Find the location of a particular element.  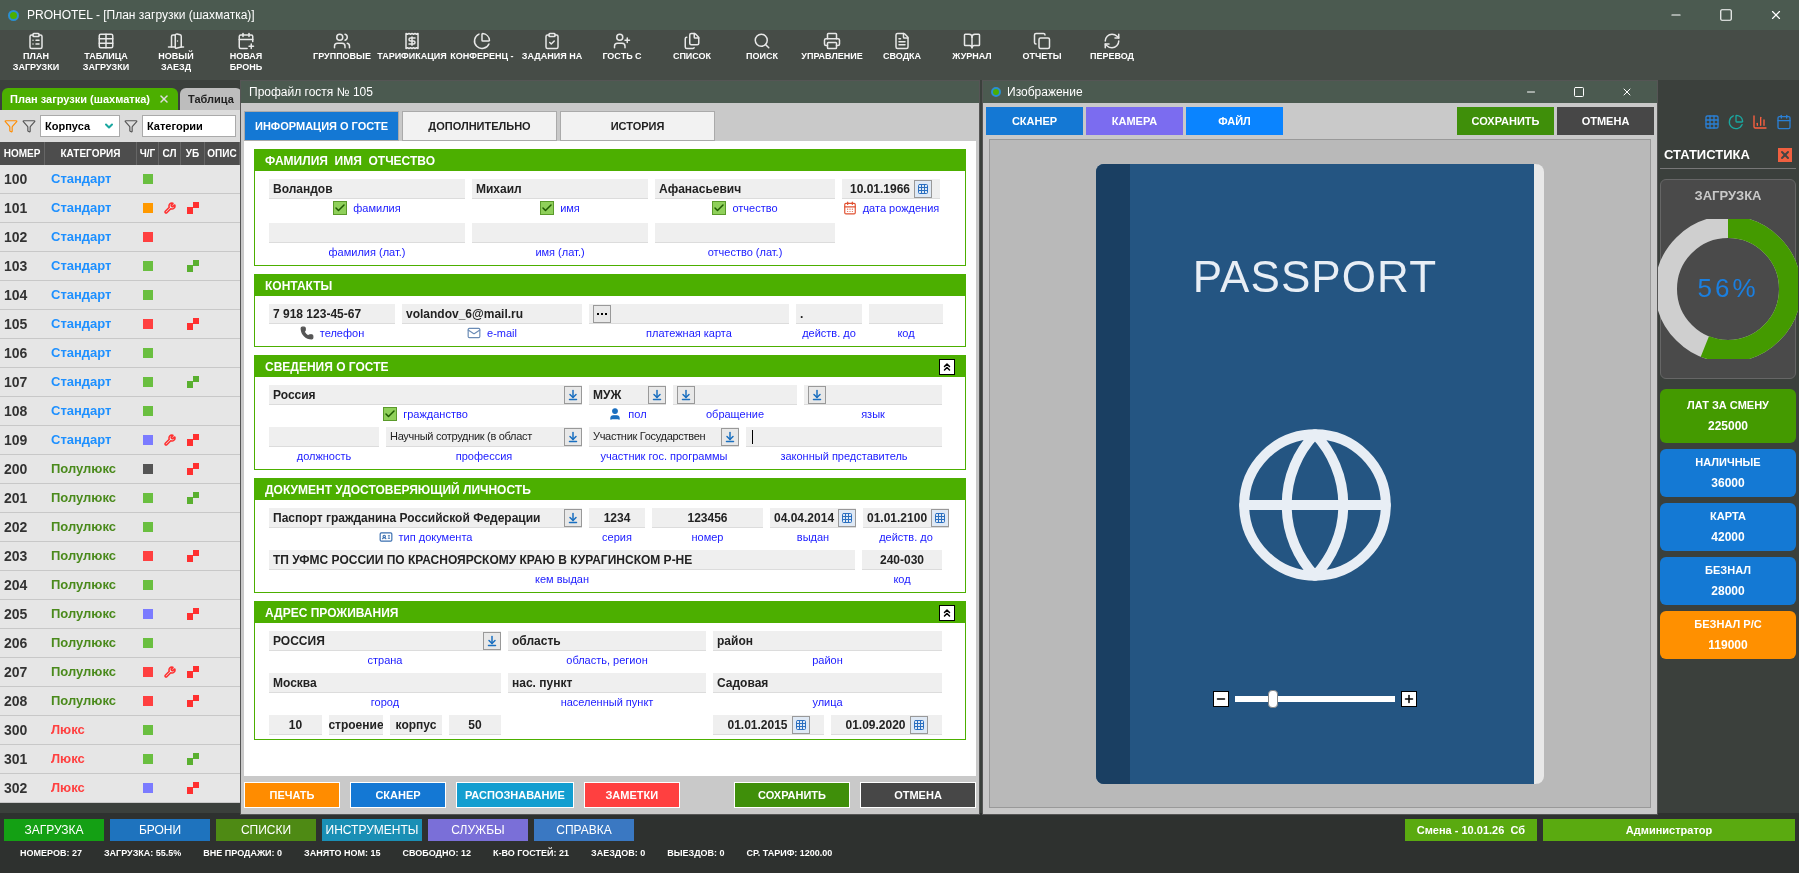

date-field: 04.04.2014 is located at coordinates (813, 518).